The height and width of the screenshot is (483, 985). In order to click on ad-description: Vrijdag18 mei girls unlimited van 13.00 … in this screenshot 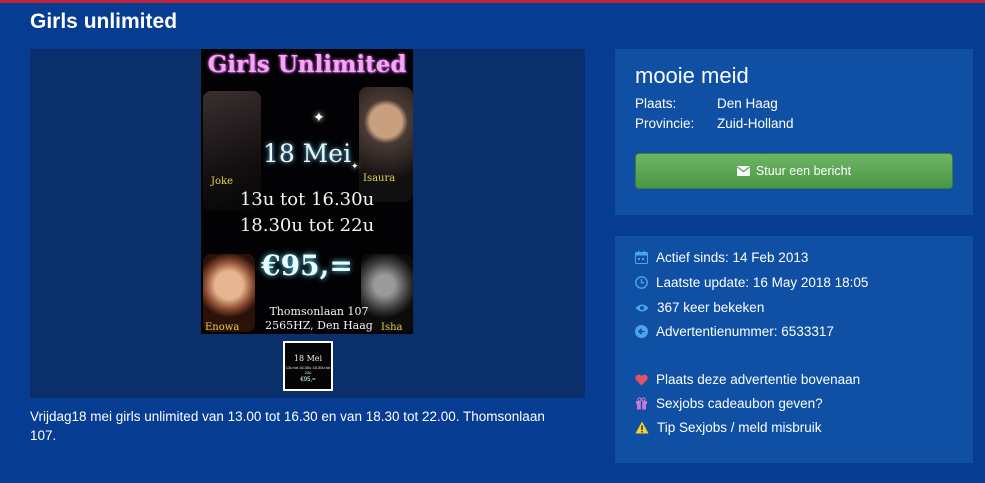, I will do `click(287, 426)`.